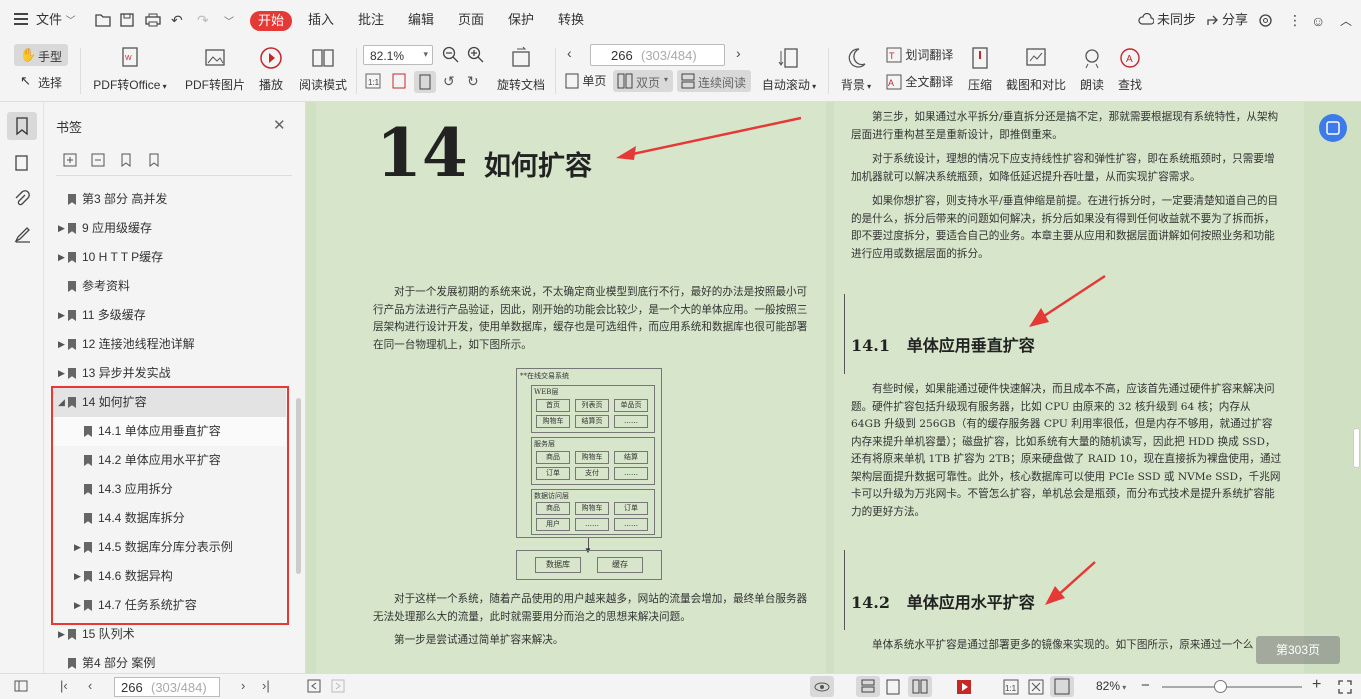  What do you see at coordinates (521, 20) in the screenshot?
I see `tab-protect: 保护` at bounding box center [521, 20].